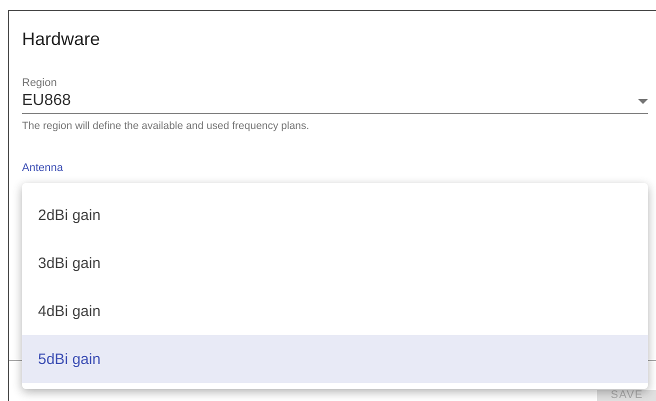 Image resolution: width=656 pixels, height=401 pixels. What do you see at coordinates (643, 101) in the screenshot?
I see `dropdown-caret-icon` at bounding box center [643, 101].